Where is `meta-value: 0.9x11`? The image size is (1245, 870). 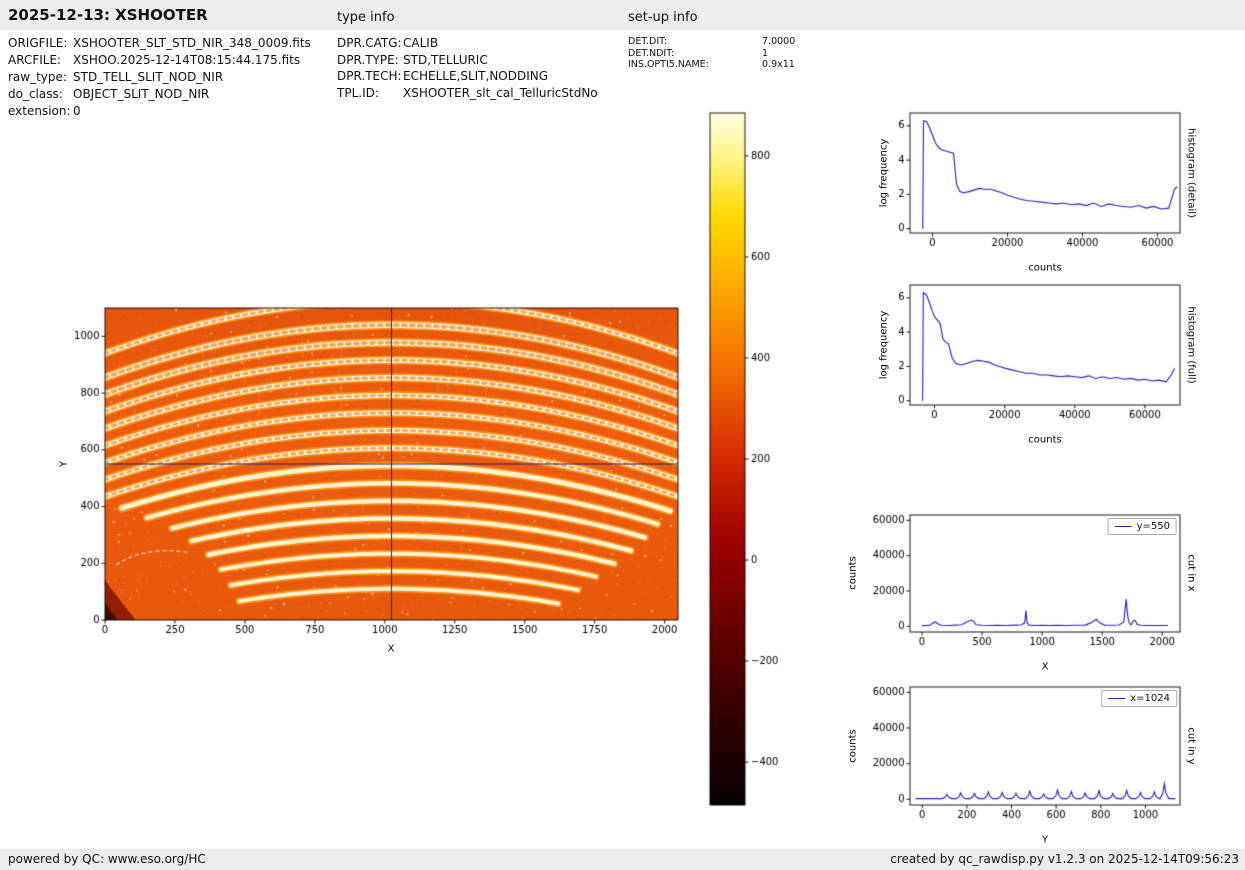
meta-value: 0.9x11 is located at coordinates (778, 64).